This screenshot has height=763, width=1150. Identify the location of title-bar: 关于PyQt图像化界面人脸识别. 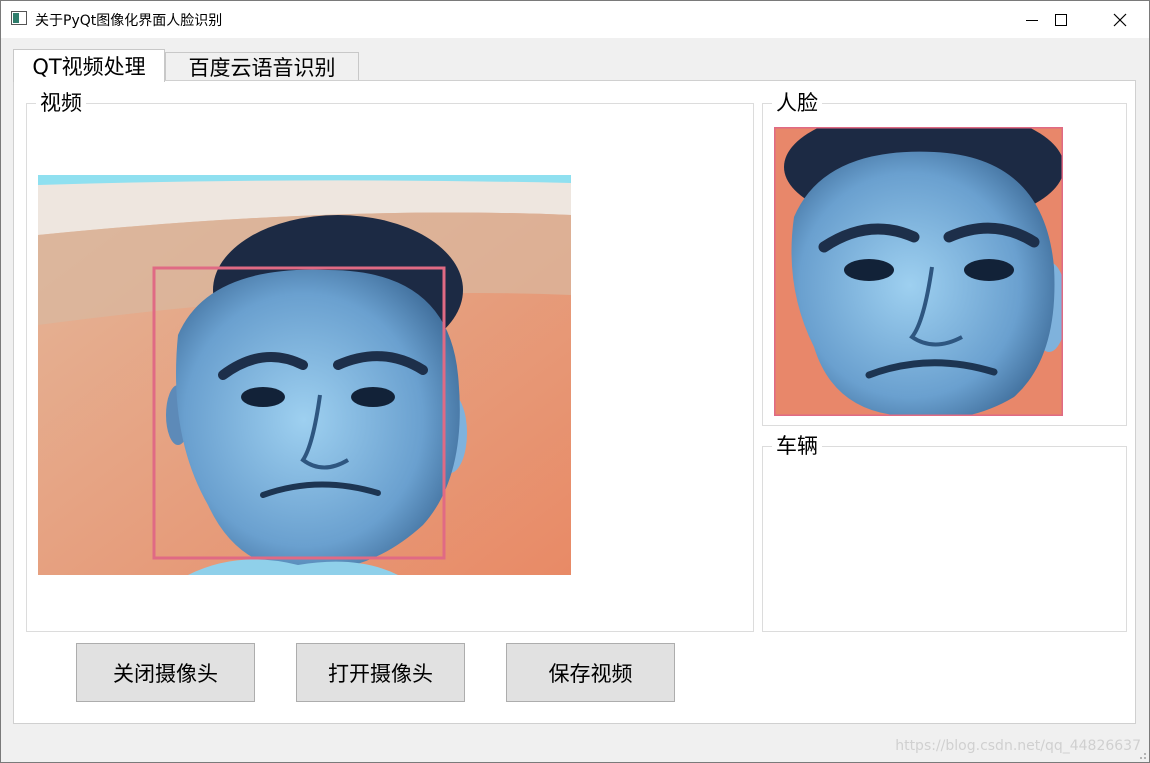
(575, 19).